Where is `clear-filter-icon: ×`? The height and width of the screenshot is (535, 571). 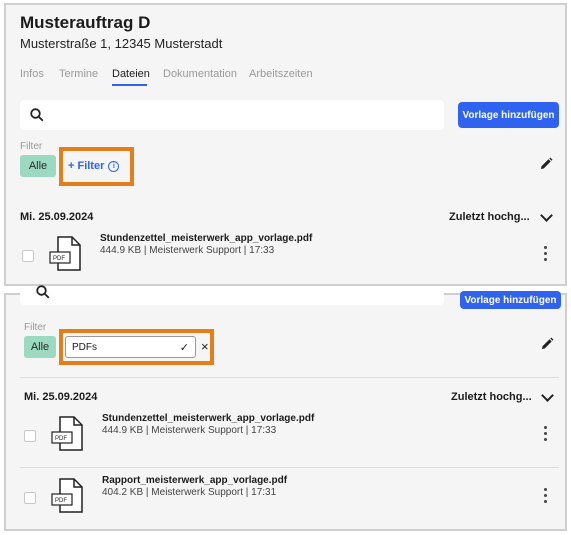 clear-filter-icon: × is located at coordinates (205, 346).